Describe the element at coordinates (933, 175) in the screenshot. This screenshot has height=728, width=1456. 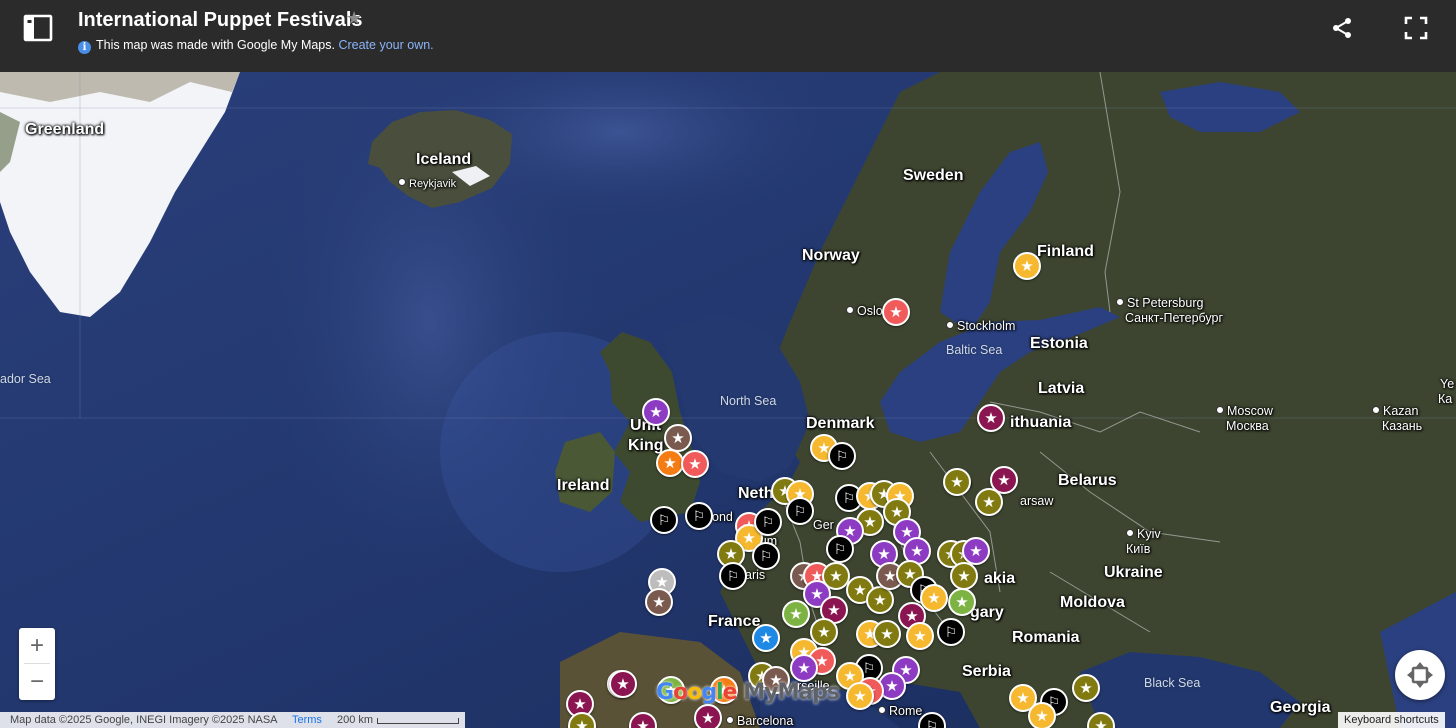
I see `label-sweden: Sweden` at that location.